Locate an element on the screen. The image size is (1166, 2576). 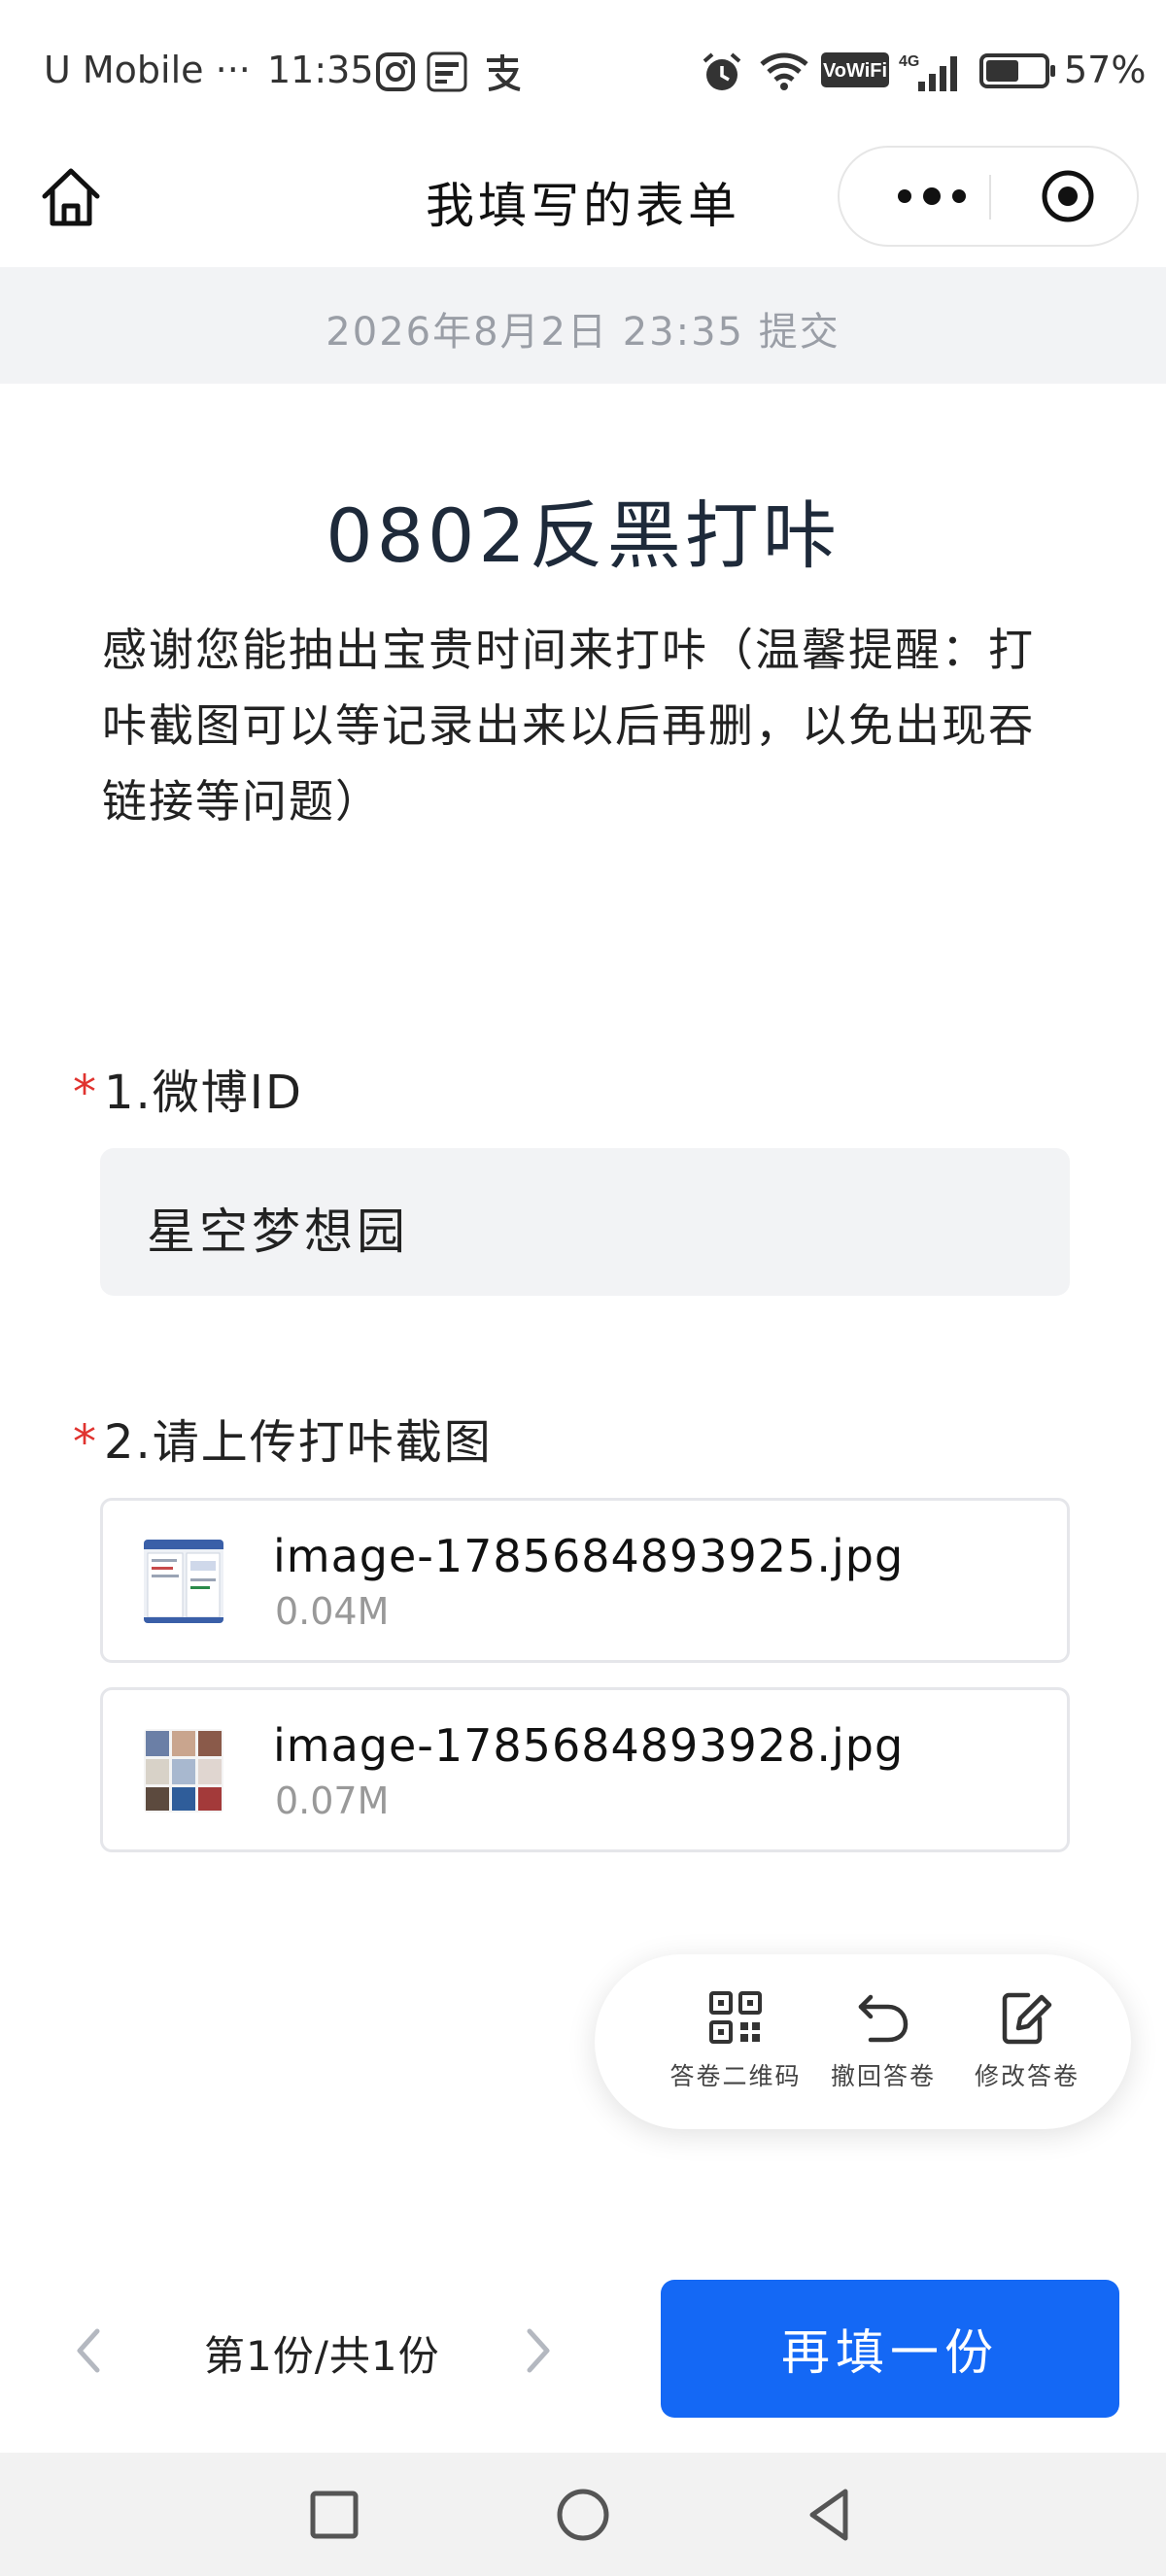
file-name: image-1785684893928.jpg is located at coordinates (589, 1745).